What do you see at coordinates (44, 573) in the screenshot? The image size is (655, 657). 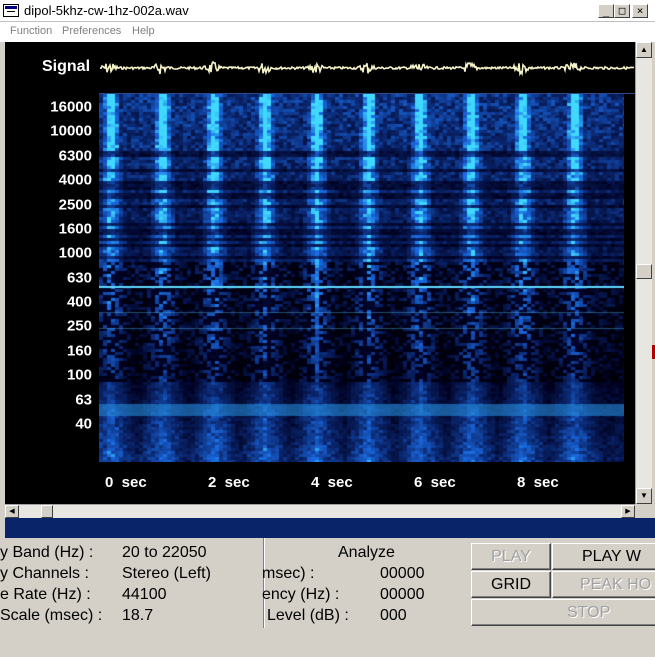 I see `channels-label: y Channels :` at bounding box center [44, 573].